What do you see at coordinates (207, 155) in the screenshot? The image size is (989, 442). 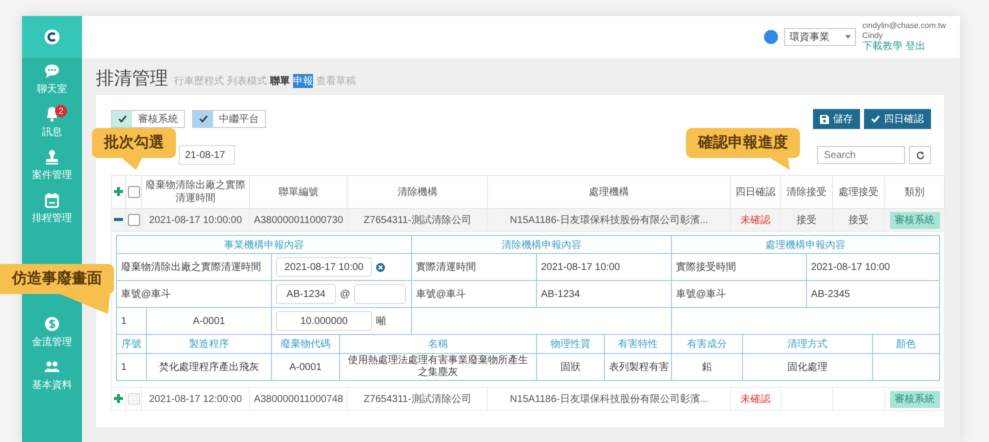 I see `date-field: 21-08-17` at bounding box center [207, 155].